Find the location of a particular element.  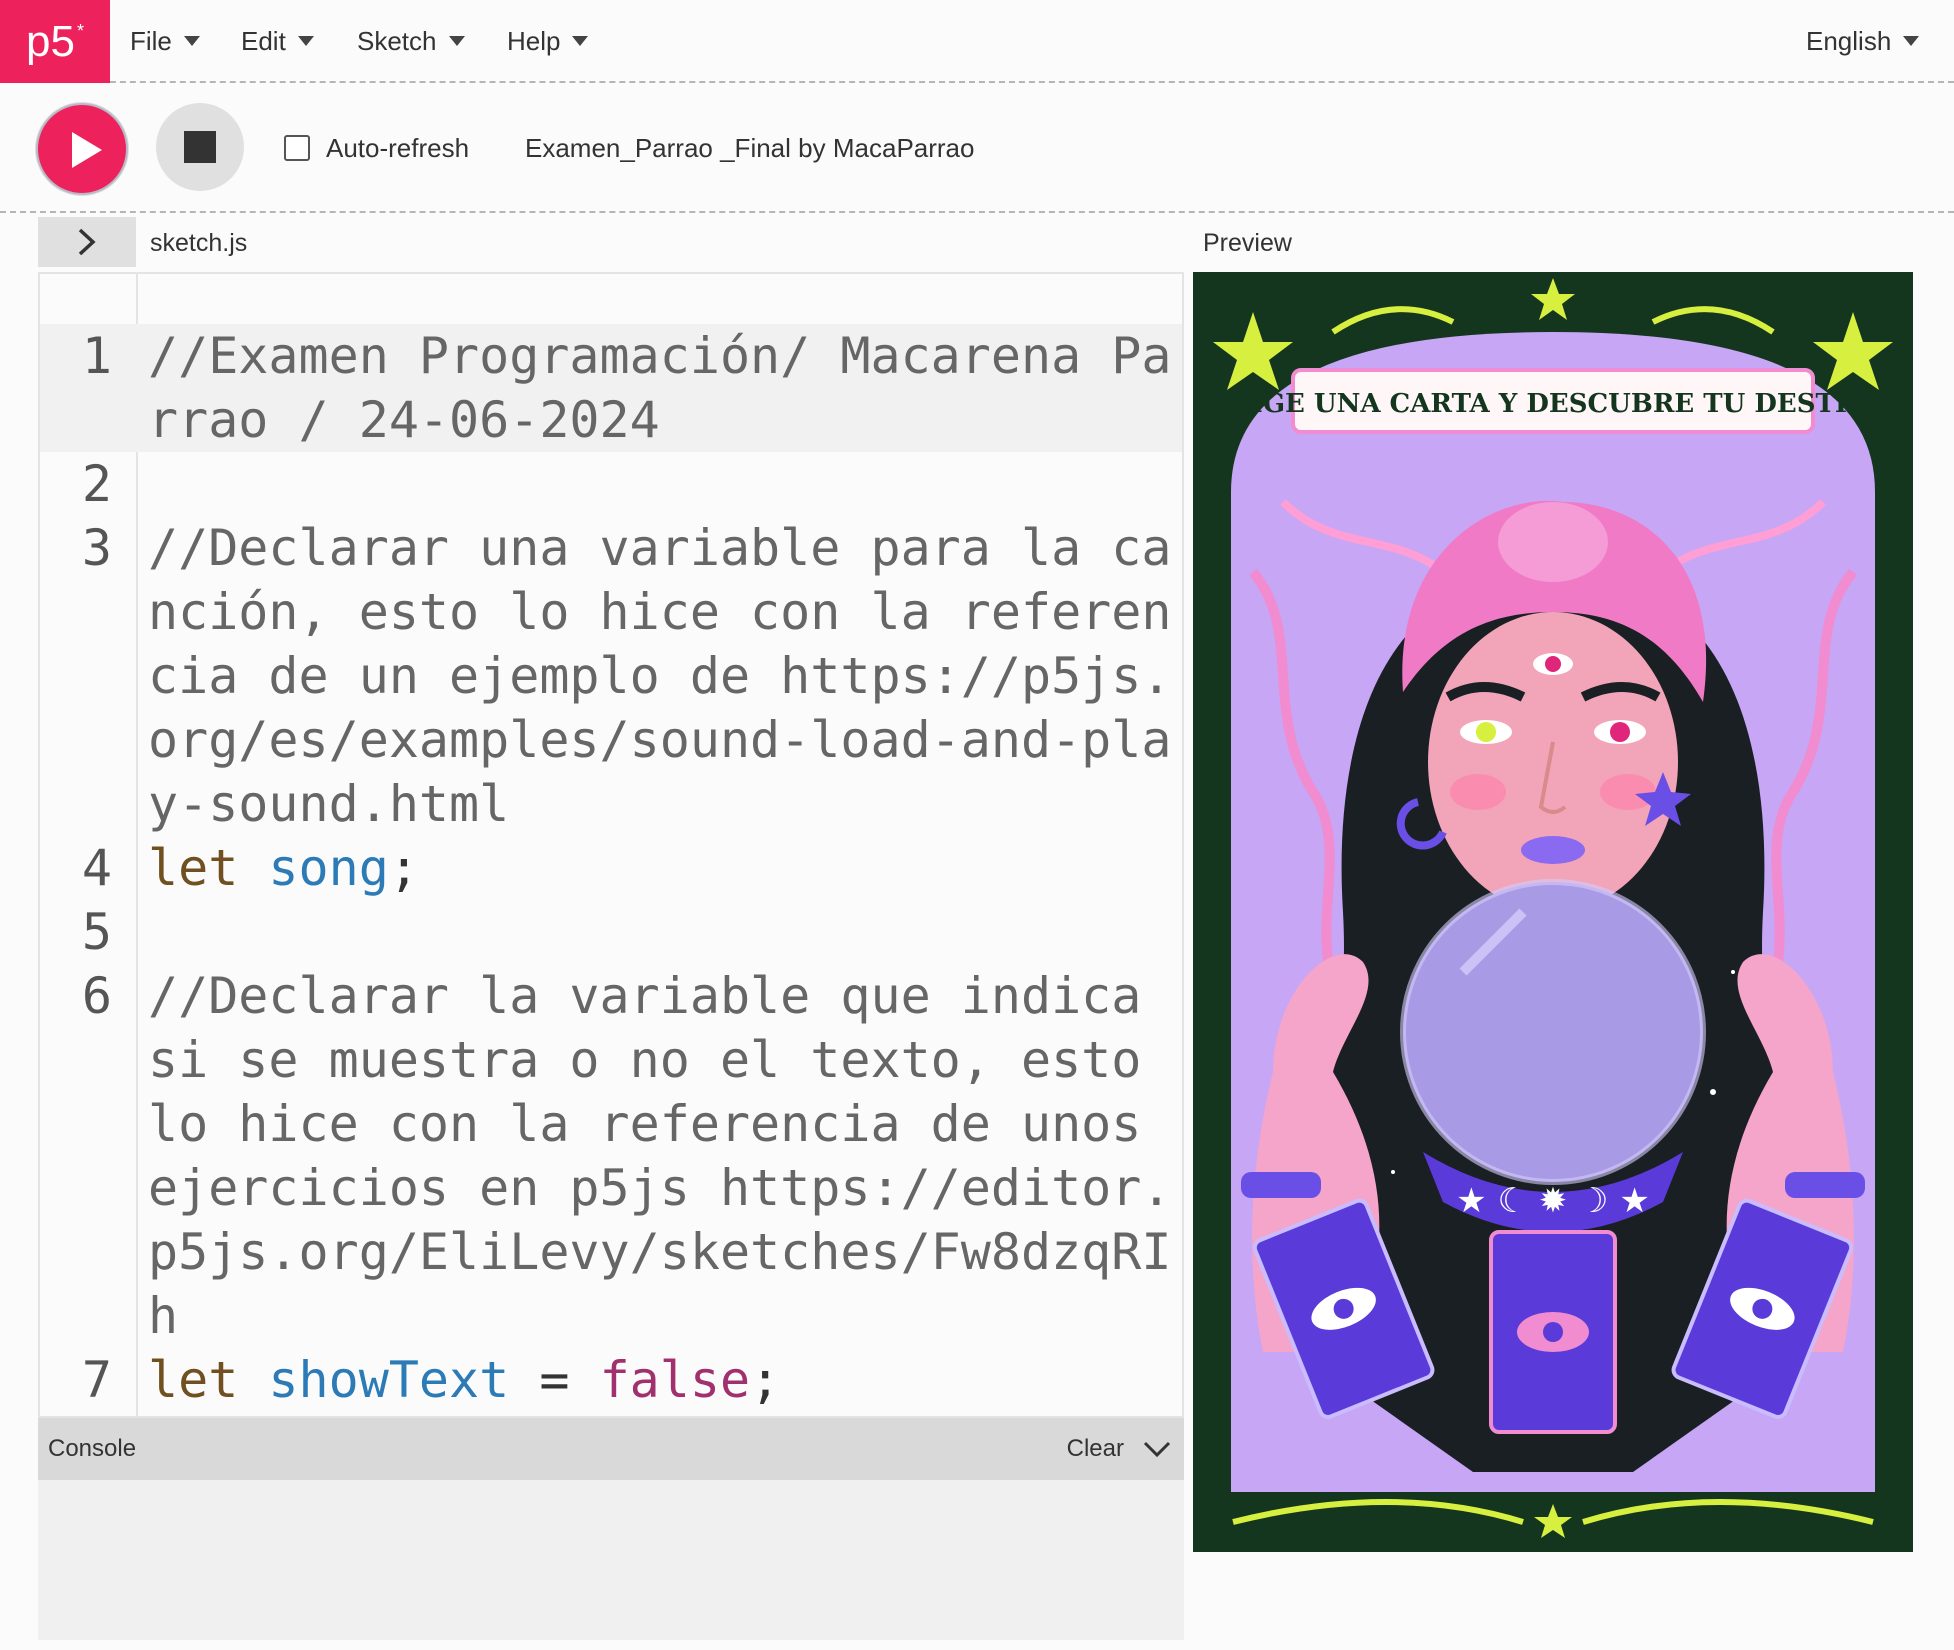

variable: song is located at coordinates (328, 868).